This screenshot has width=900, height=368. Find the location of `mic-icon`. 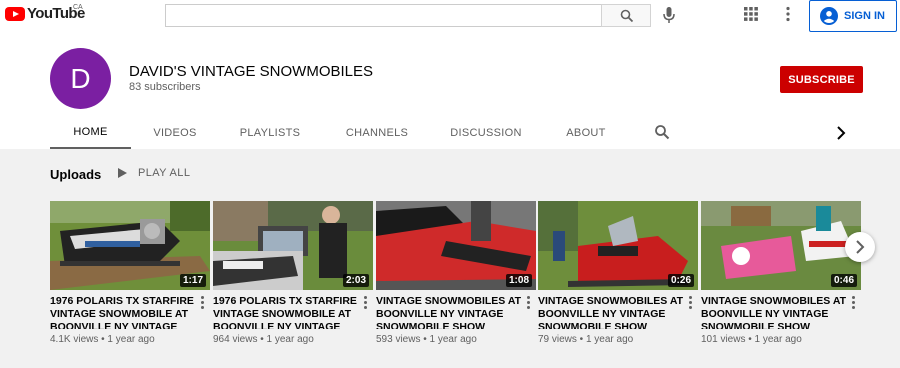

mic-icon is located at coordinates (669, 15).